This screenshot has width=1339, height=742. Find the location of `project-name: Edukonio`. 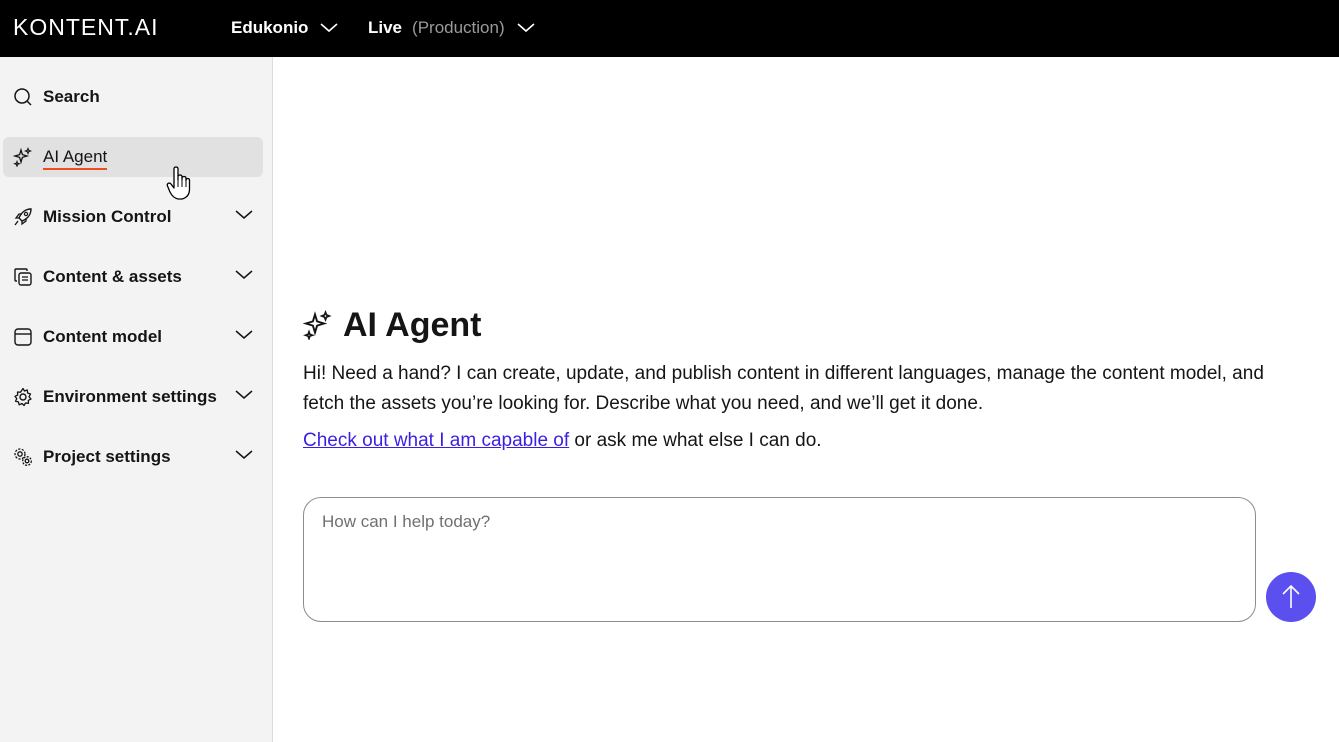

project-name: Edukonio is located at coordinates (270, 27).